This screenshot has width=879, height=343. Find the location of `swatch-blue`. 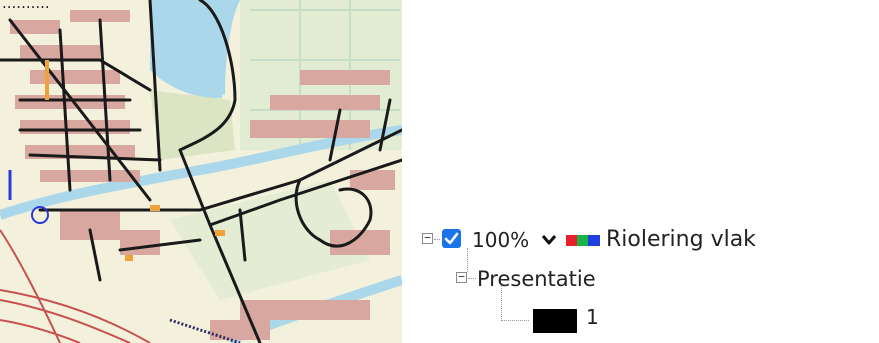

swatch-blue is located at coordinates (594, 240).